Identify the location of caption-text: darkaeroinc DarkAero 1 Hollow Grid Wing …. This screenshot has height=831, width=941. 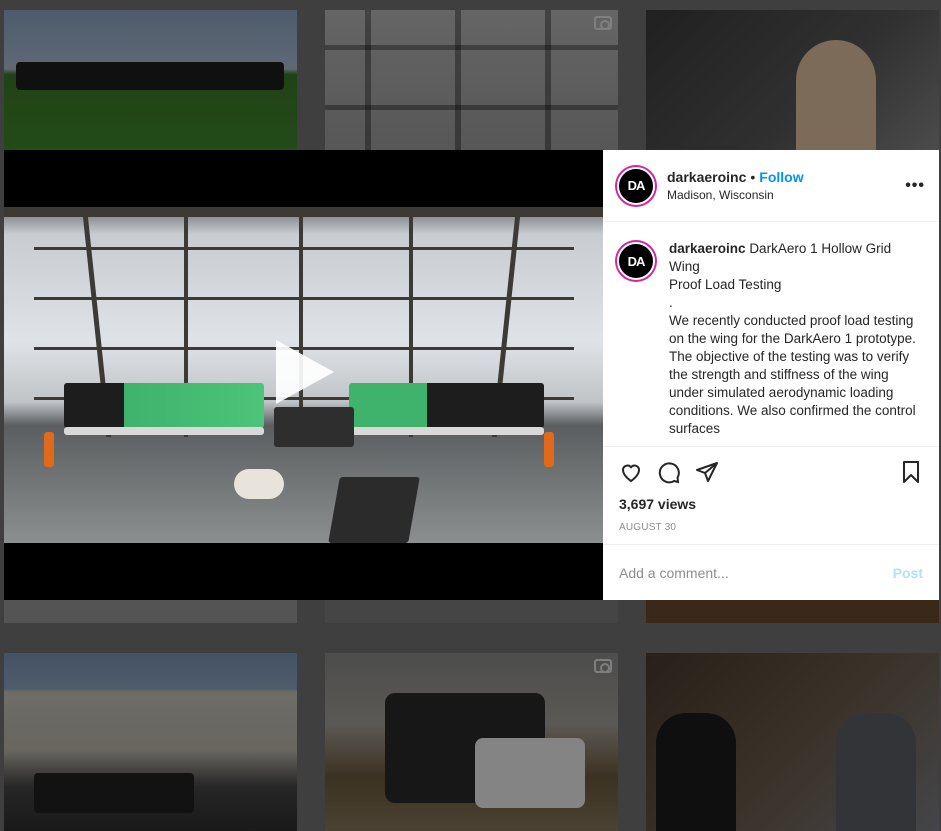
(796, 343).